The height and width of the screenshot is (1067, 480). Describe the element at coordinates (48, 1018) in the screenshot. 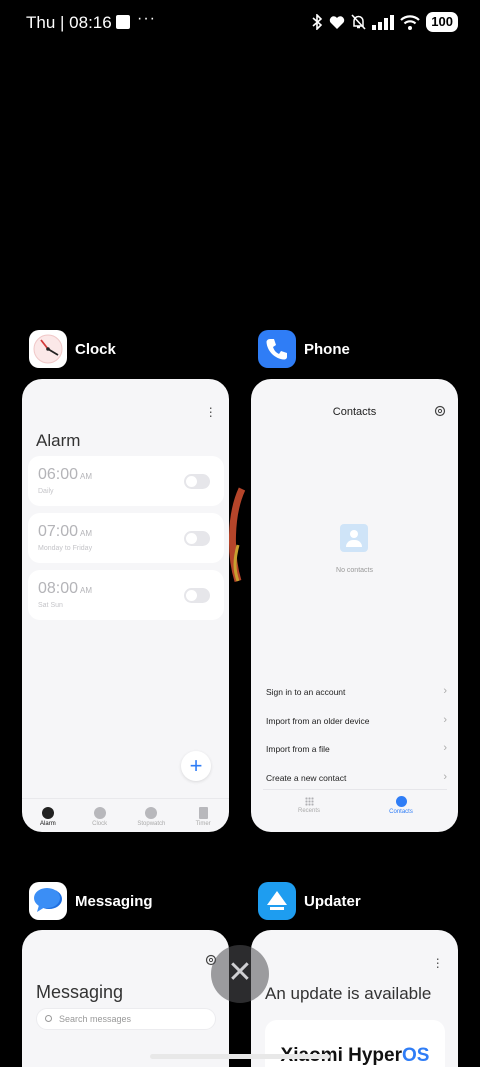

I see `search-icon` at that location.